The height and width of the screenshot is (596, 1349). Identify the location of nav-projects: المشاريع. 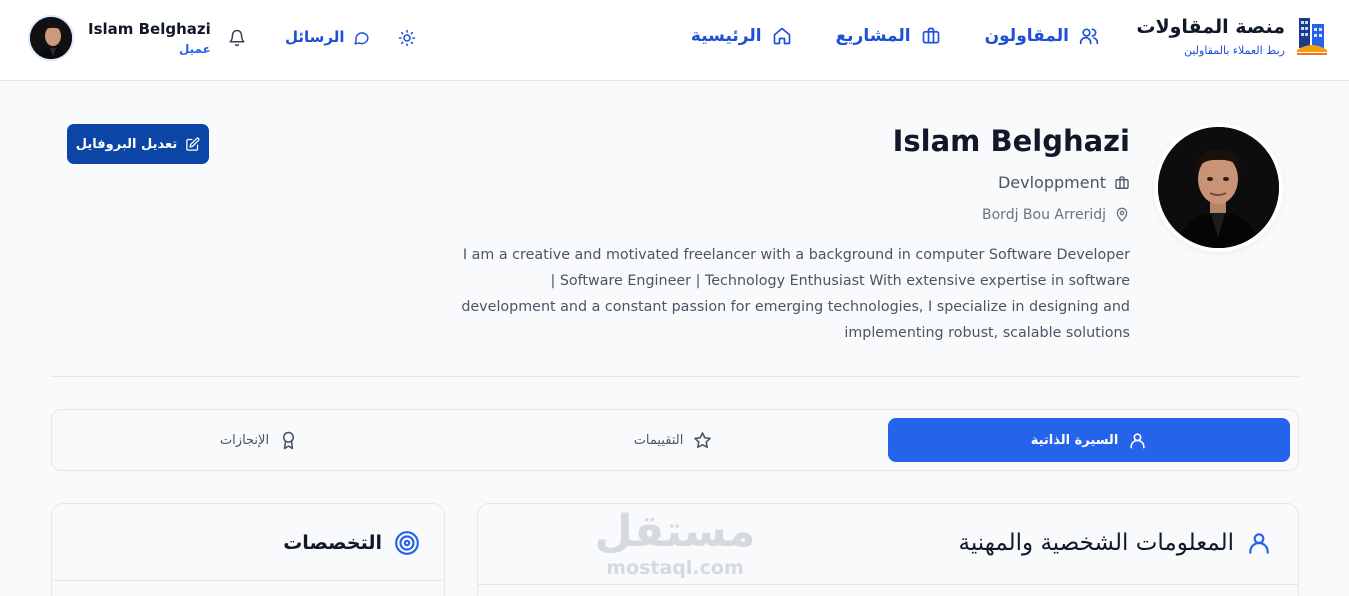
(888, 36).